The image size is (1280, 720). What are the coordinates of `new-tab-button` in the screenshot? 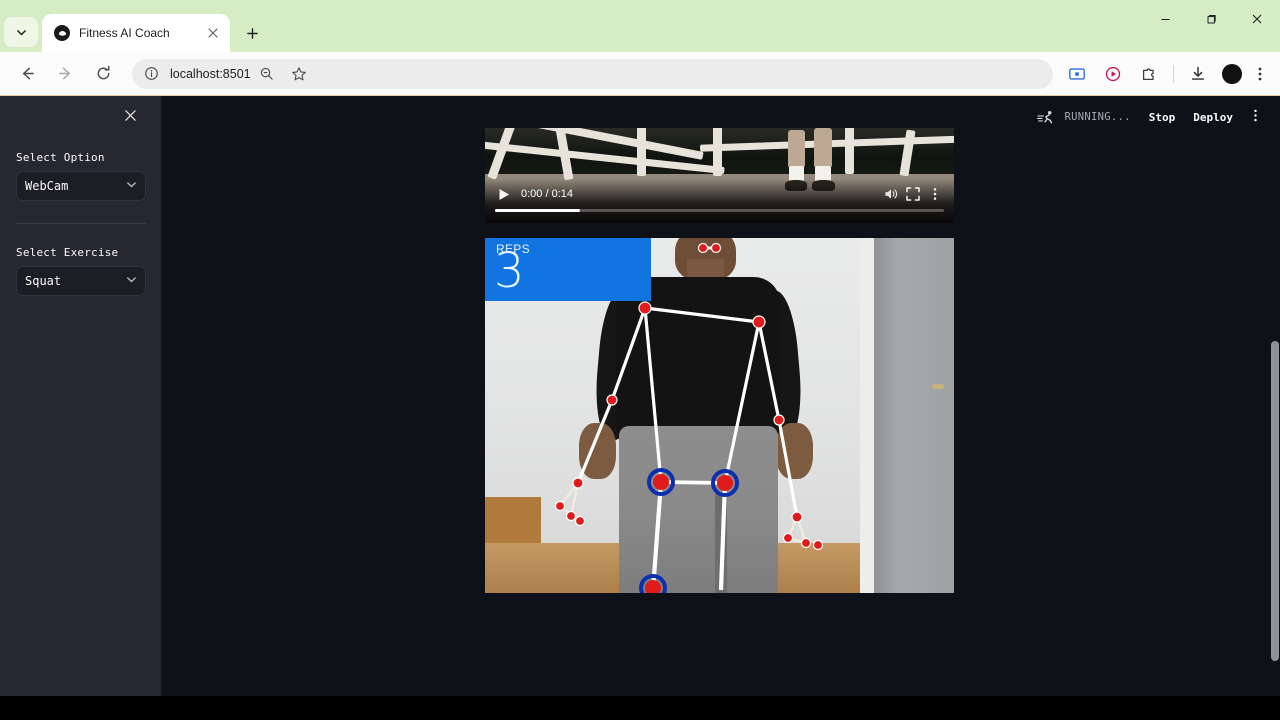 It's located at (252, 33).